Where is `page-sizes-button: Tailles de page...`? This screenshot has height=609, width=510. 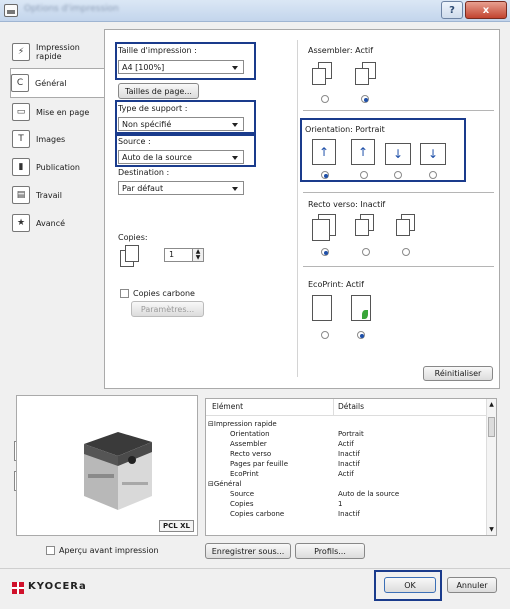 page-sizes-button: Tailles de page... is located at coordinates (158, 91).